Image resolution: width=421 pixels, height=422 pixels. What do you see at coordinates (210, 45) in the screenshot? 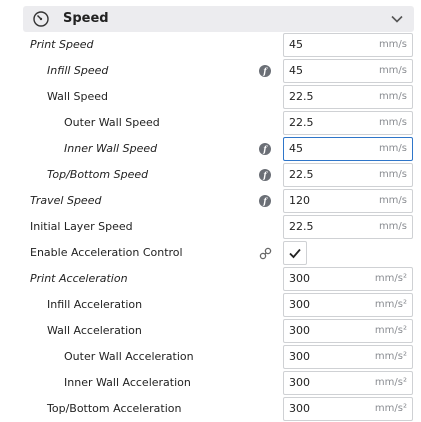
I see `setting-row: Print Speed 45 mm/s` at bounding box center [210, 45].